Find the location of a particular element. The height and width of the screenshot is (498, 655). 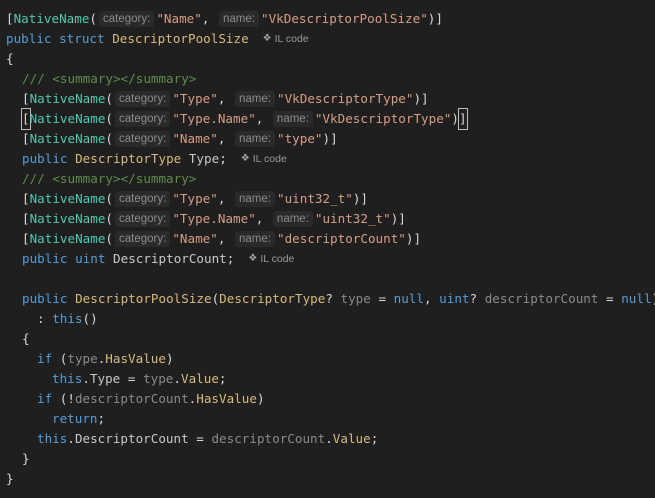

nullable-mark: ? is located at coordinates (329, 298).